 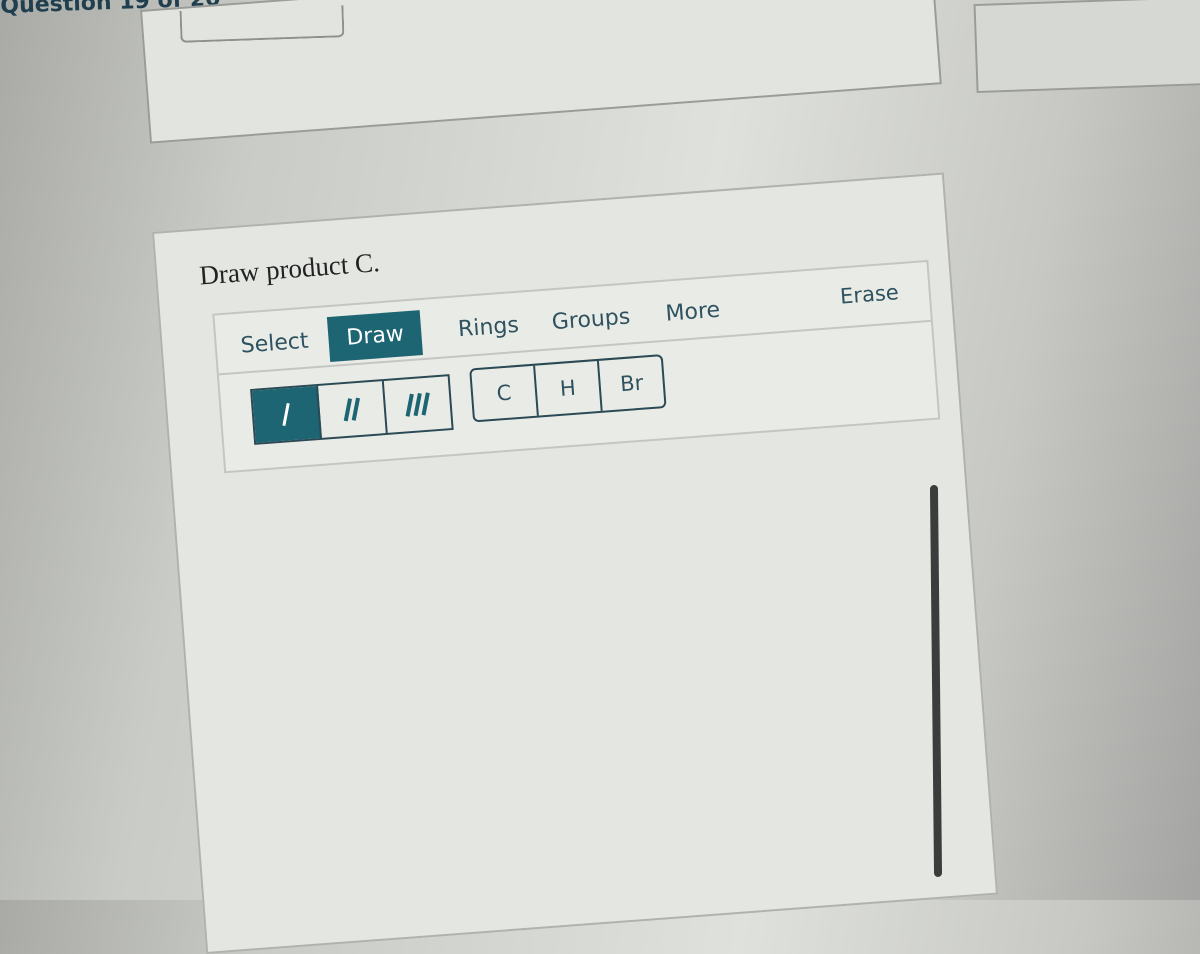 I want to click on tab-select: Select, so click(x=274, y=343).